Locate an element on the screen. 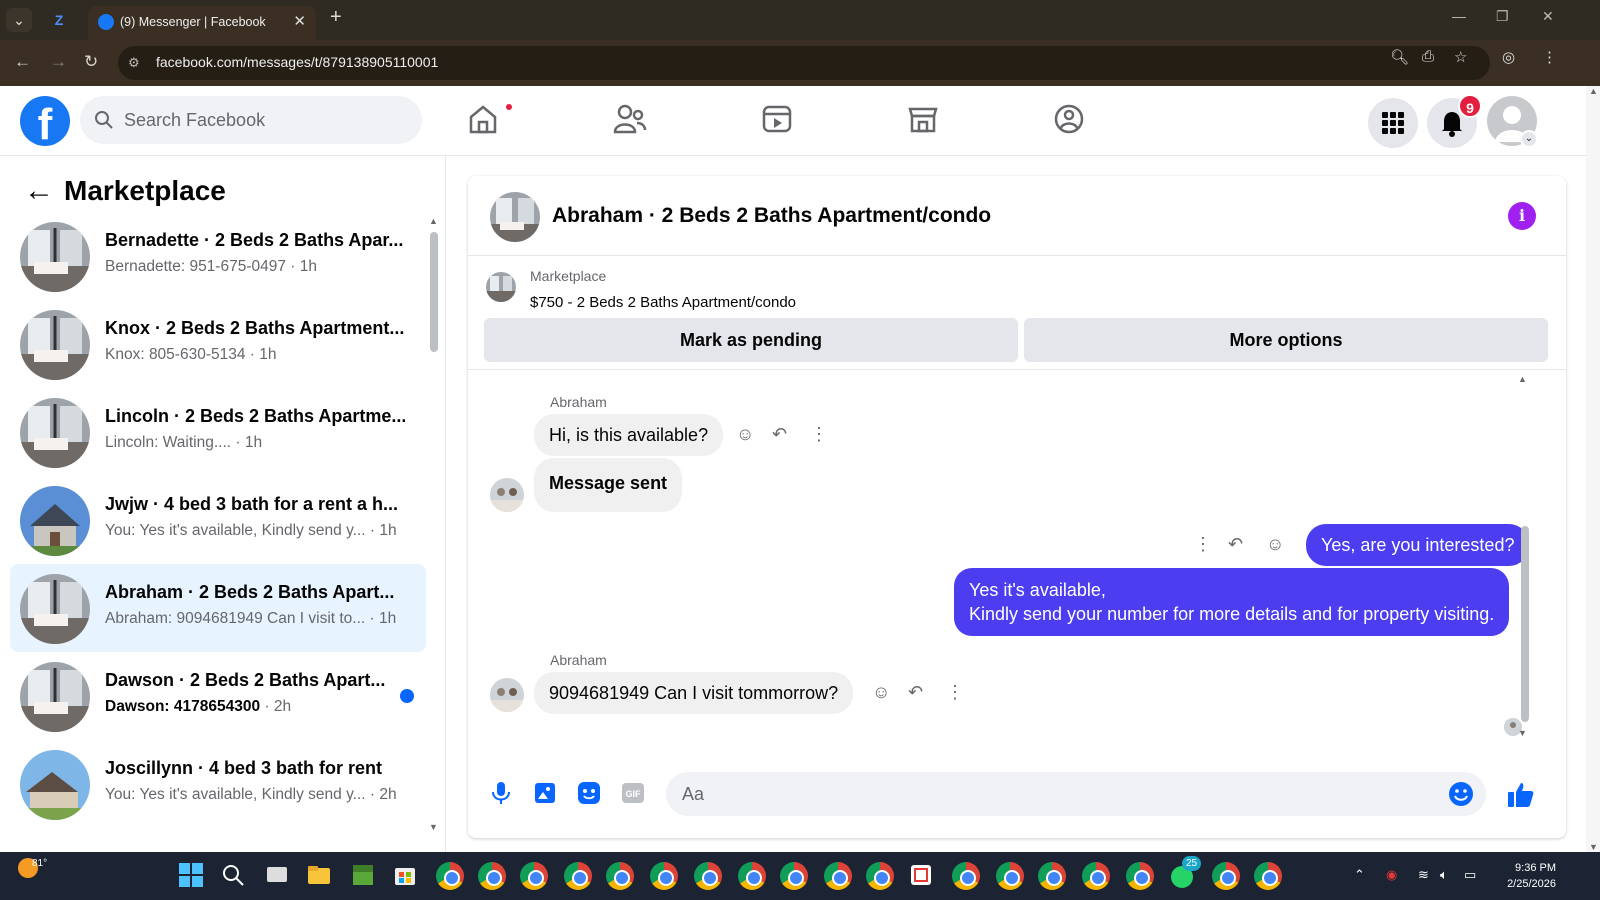 This screenshot has width=1600, height=900. new-tab-icon: + is located at coordinates (336, 17).